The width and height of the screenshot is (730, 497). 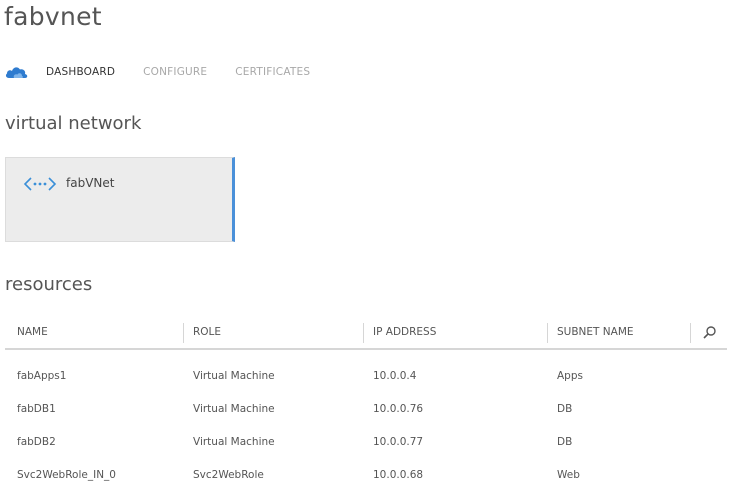 What do you see at coordinates (42, 376) in the screenshot?
I see `cell-name: fabApps1` at bounding box center [42, 376].